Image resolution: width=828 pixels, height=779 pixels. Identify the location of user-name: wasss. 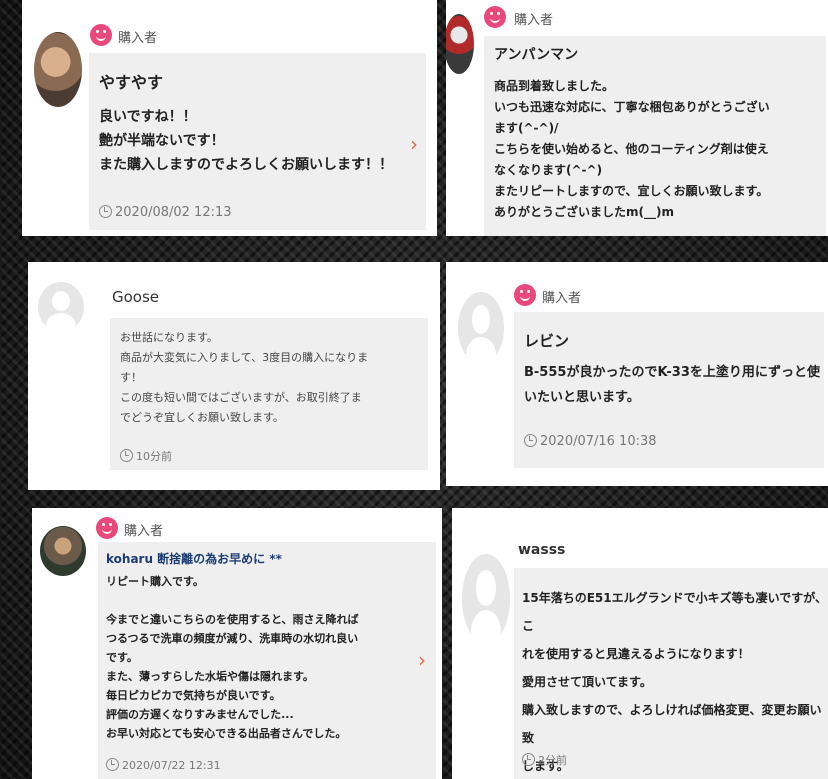
(542, 550).